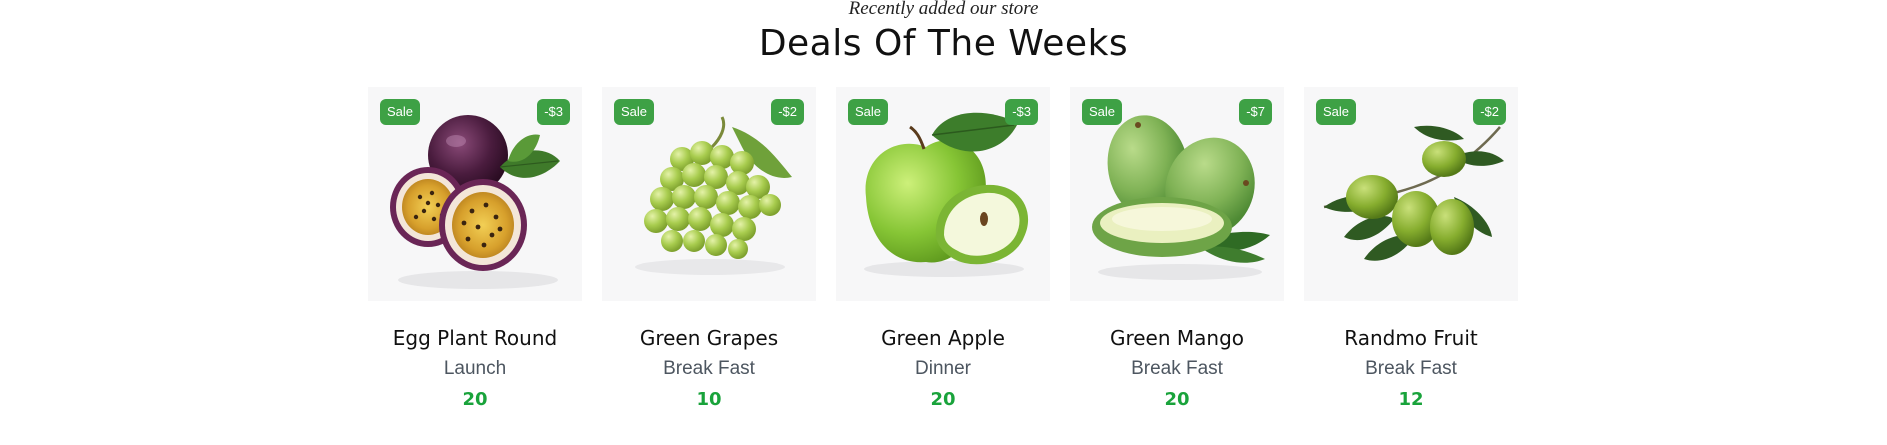 The image size is (1887, 445). I want to click on product-card: Sale -$3 Green Apple Dinner 20, so click(943, 249).